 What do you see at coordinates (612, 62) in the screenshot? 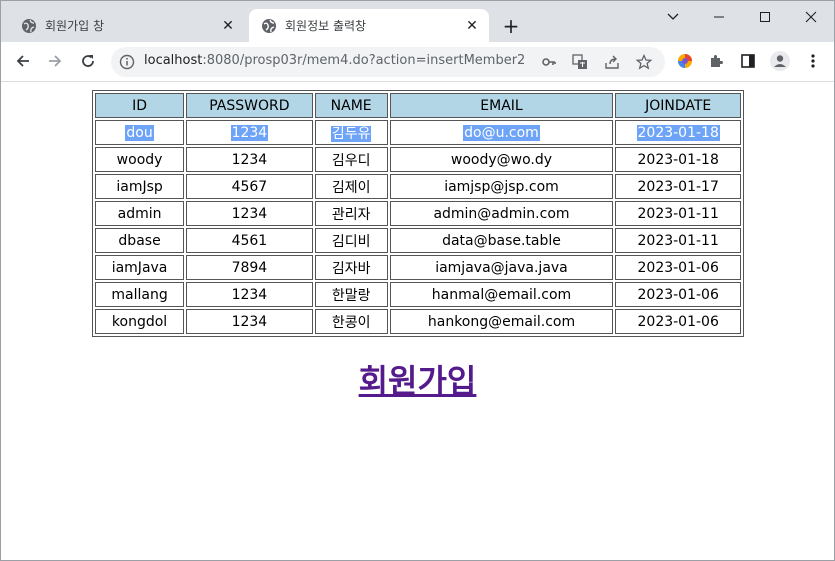
I see `share-icon` at bounding box center [612, 62].